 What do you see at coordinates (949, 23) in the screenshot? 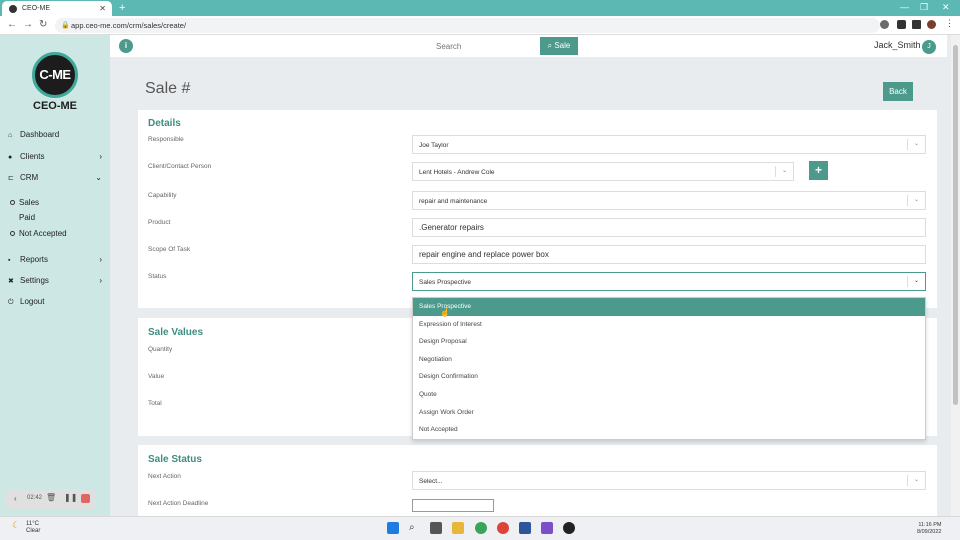
I see `kebab-menu-icon: ⋮` at bounding box center [949, 23].